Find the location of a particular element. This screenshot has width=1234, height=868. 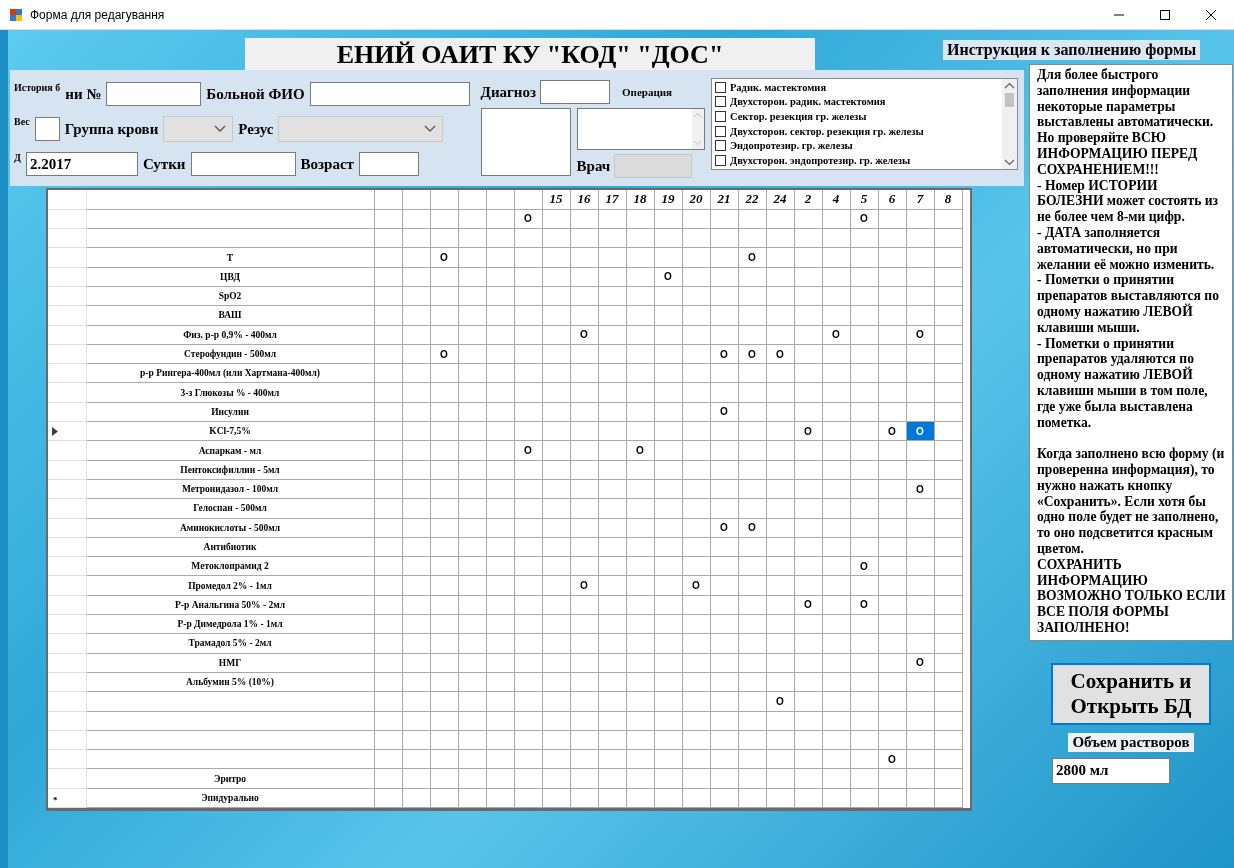

instruction-text: - Пометки о принятии препаратов удаляются по одному нажатию ЛЕВОЙ клавиши мыши в том поле, где уже была выставлена пометка. is located at coordinates (1123, 383).